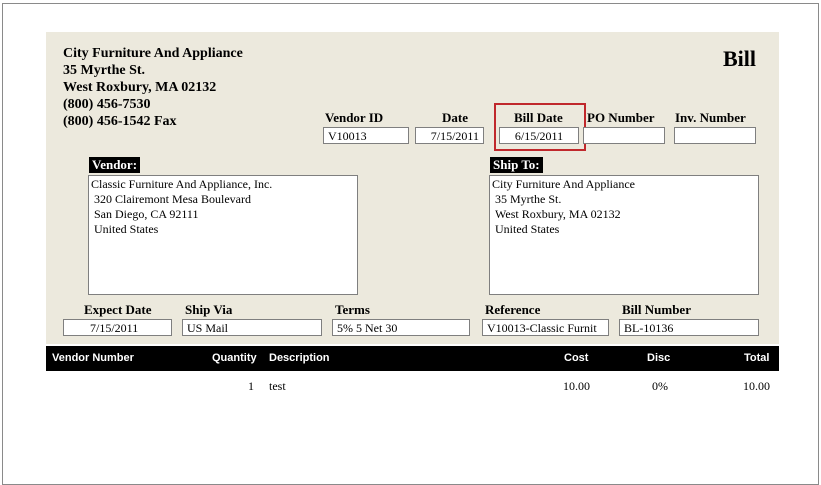 The image size is (821, 485). I want to click on col-disc: Disc, so click(659, 358).